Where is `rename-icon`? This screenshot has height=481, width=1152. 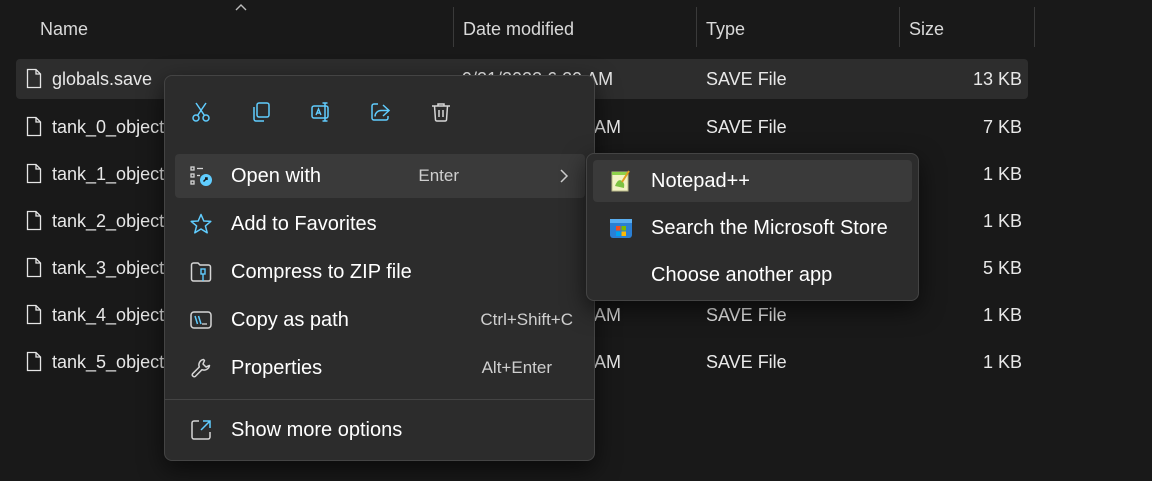 rename-icon is located at coordinates (320, 112).